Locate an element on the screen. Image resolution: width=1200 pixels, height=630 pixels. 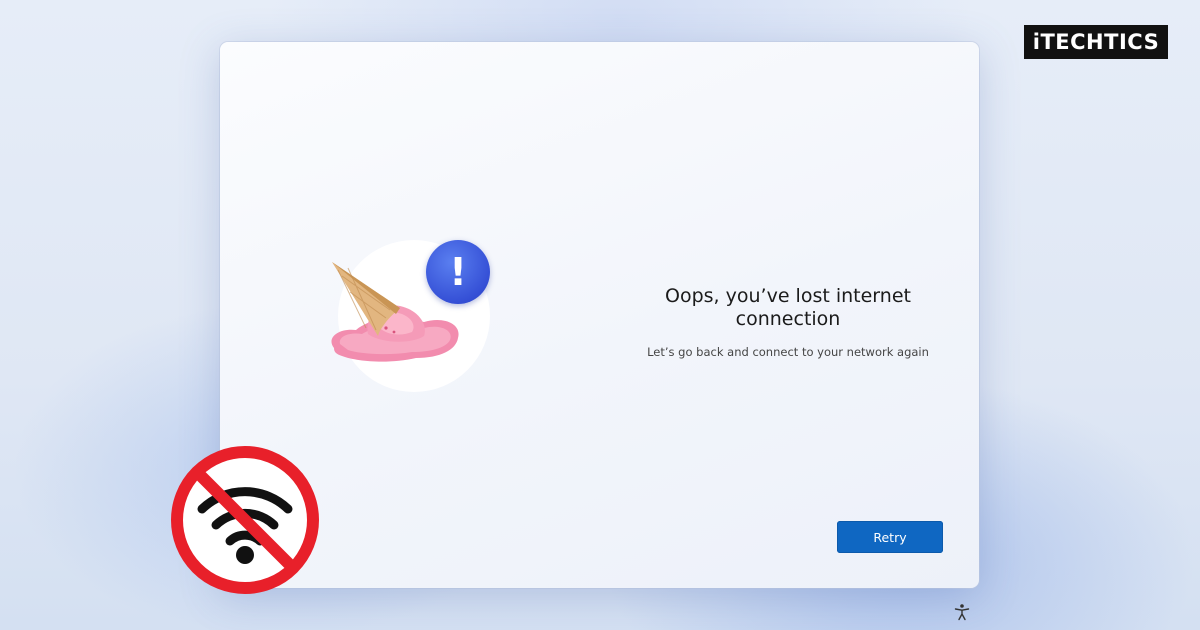
accessibility-icon is located at coordinates (962, 612).